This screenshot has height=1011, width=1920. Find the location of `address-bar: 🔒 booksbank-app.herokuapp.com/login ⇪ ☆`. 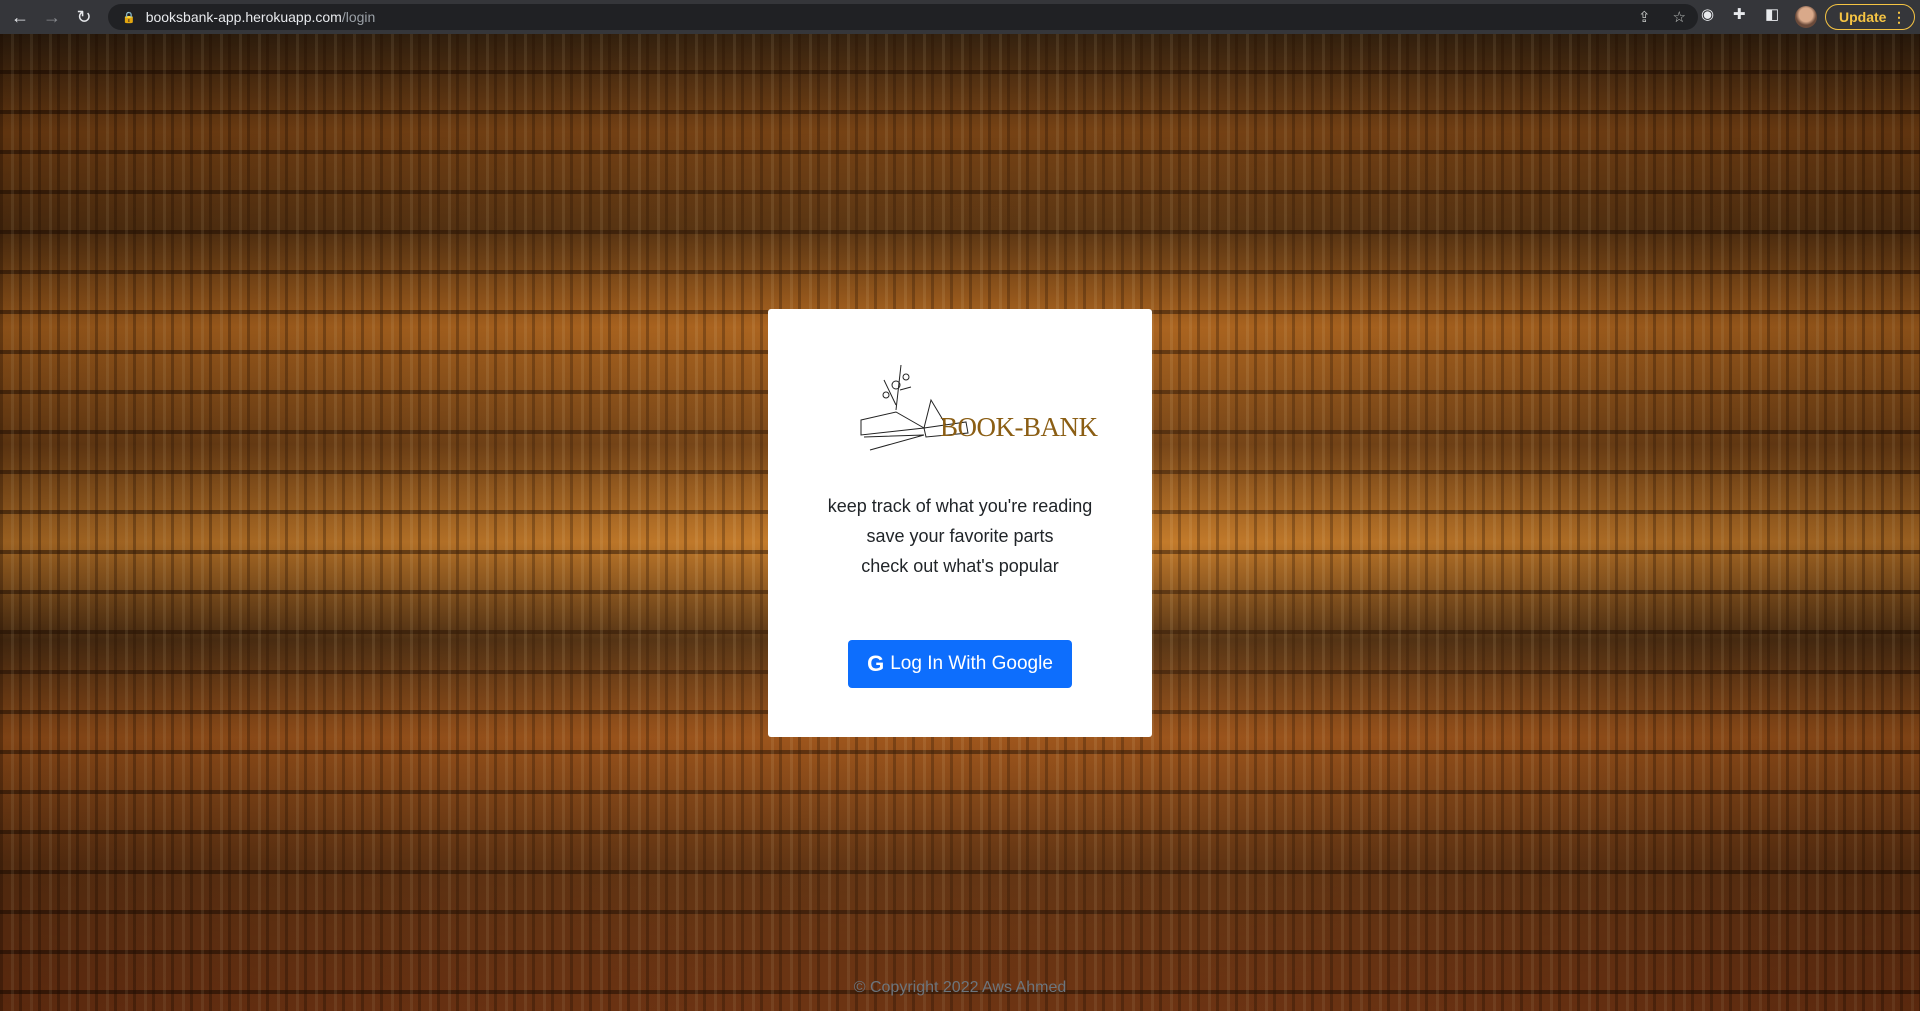

address-bar: 🔒 booksbank-app.herokuapp.com/login ⇪ ☆ is located at coordinates (903, 17).